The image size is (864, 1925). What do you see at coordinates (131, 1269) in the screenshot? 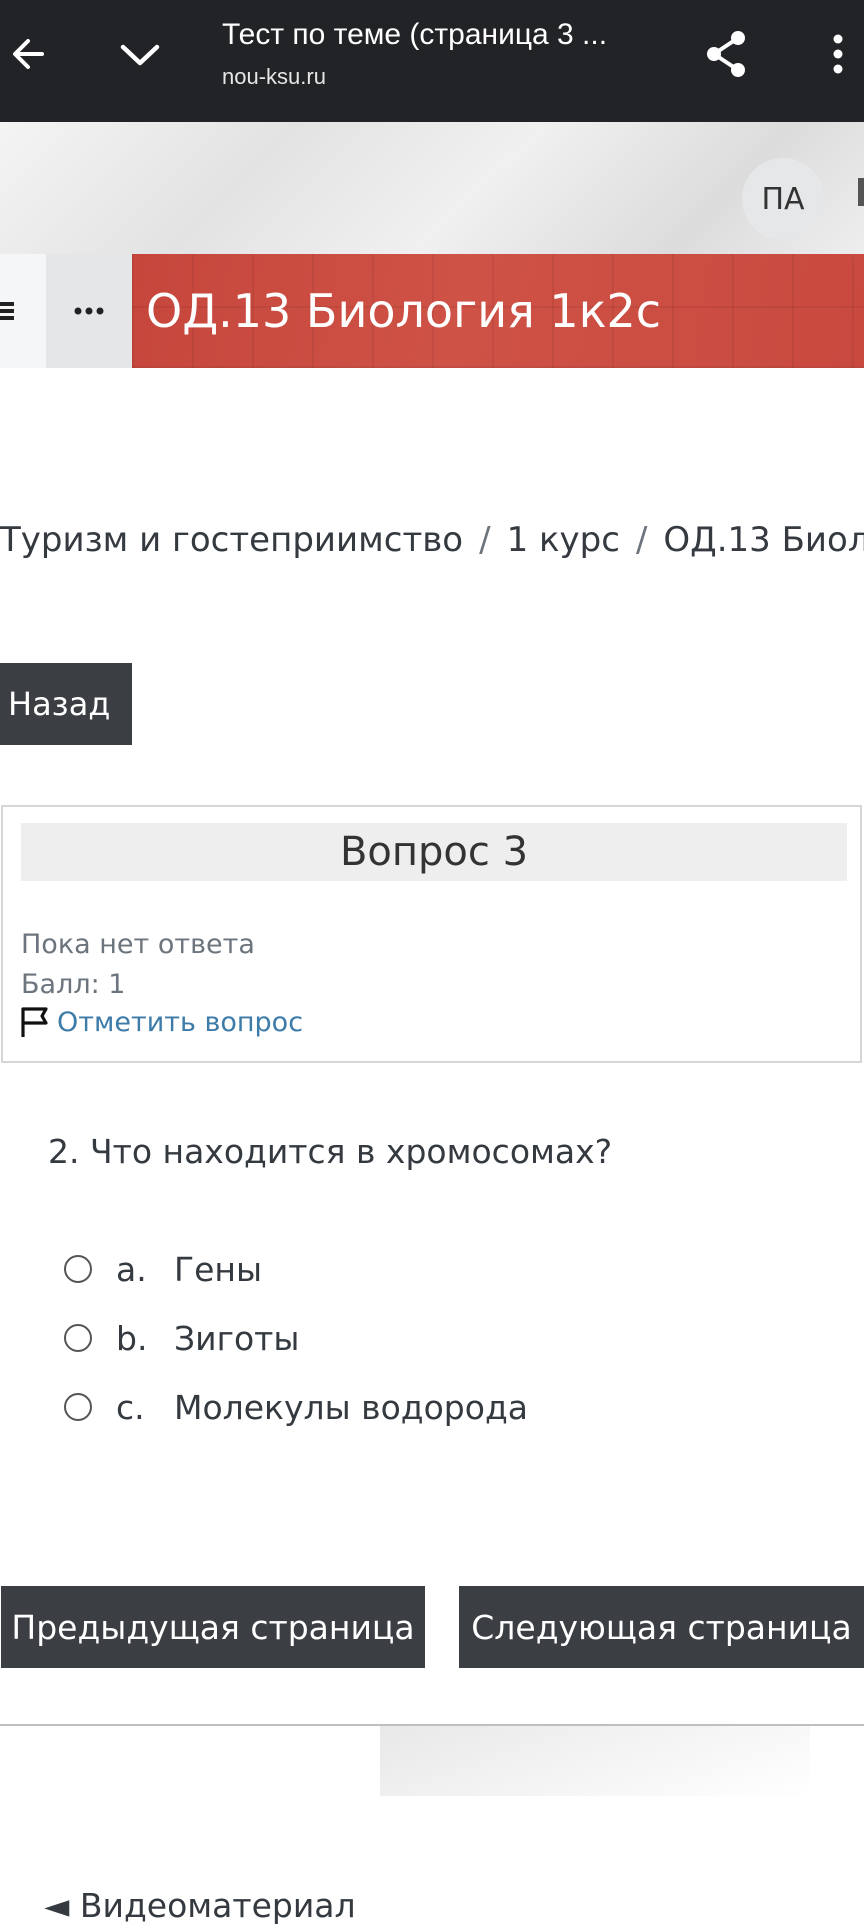
I see `option-letter: a.` at bounding box center [131, 1269].